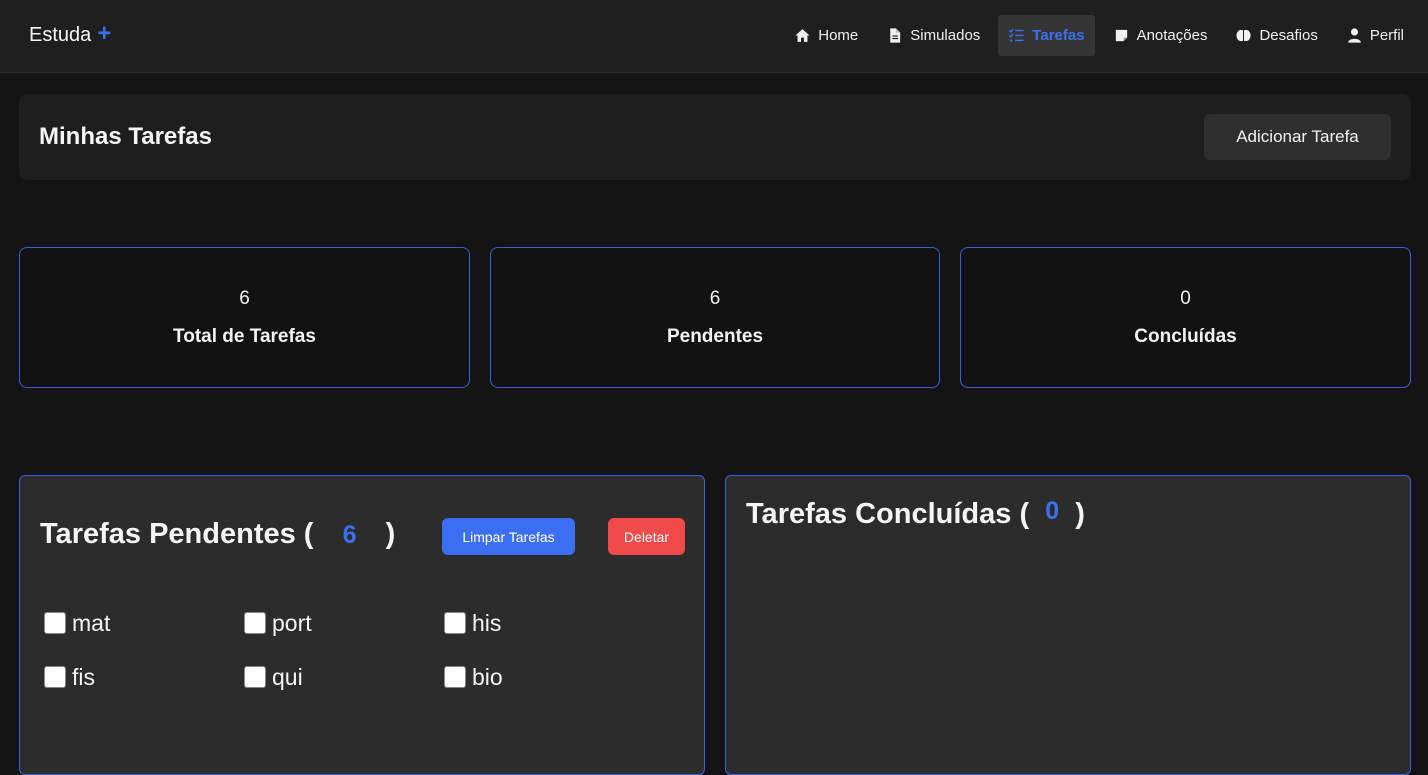  Describe the element at coordinates (895, 35) in the screenshot. I see `file-icon` at that location.